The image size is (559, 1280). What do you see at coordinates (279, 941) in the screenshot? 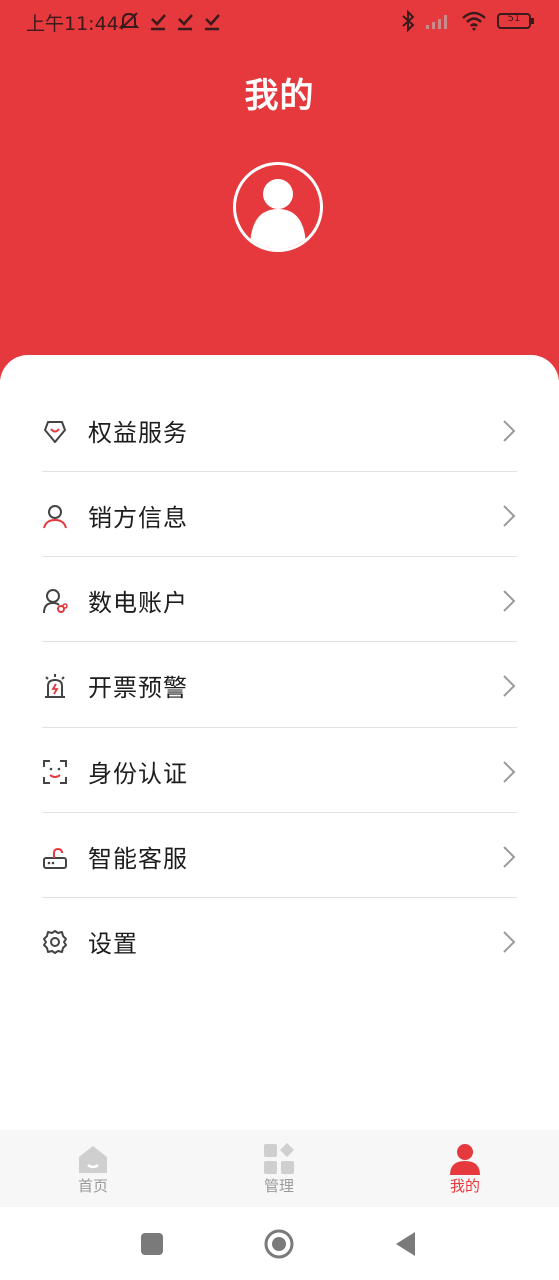
I see `menu-item-settings: 设置` at bounding box center [279, 941].